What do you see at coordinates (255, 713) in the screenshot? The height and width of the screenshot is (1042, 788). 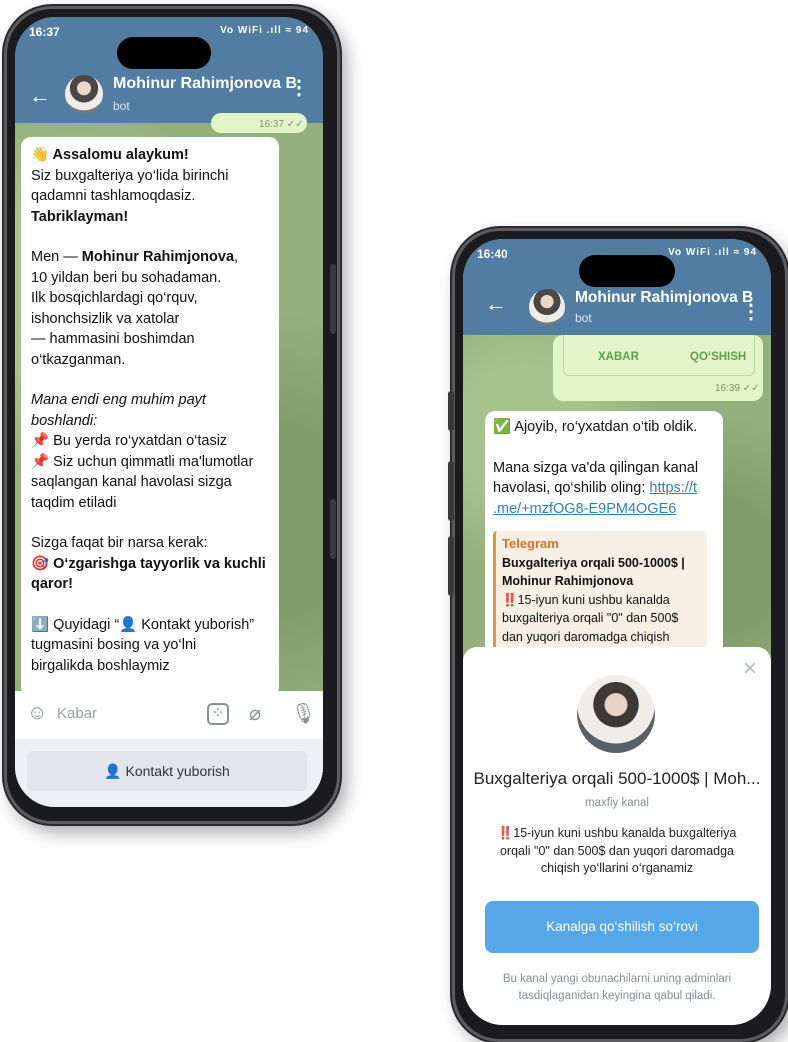 I see `attach-icon: ⌀` at bounding box center [255, 713].